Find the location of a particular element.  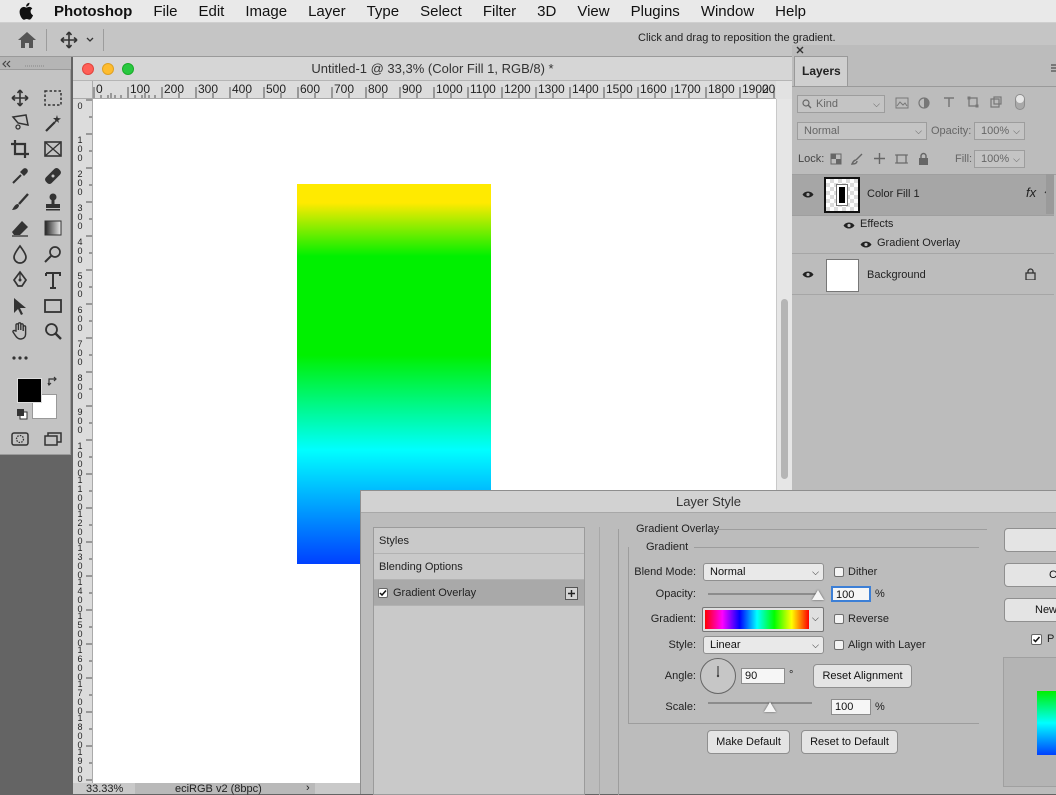

scale-input: 100 is located at coordinates (851, 707).